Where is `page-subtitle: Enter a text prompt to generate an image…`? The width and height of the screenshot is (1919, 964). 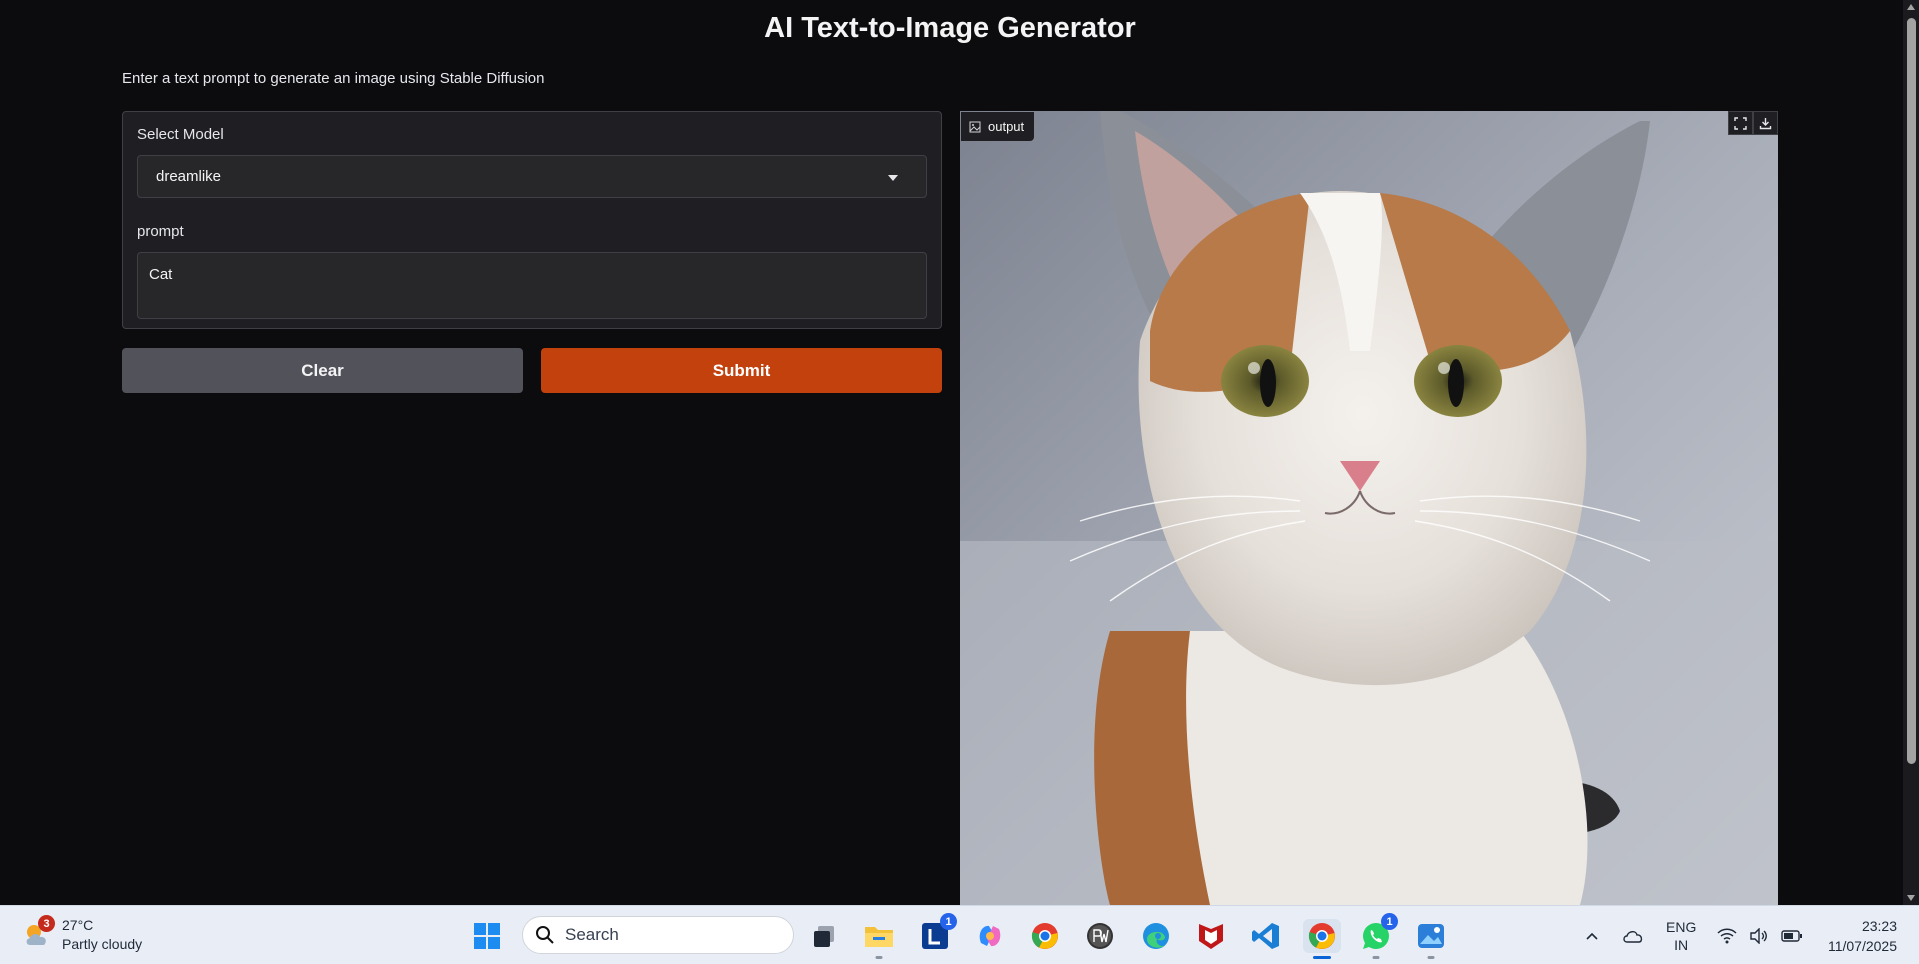 page-subtitle: Enter a text prompt to generate an image… is located at coordinates (333, 78).